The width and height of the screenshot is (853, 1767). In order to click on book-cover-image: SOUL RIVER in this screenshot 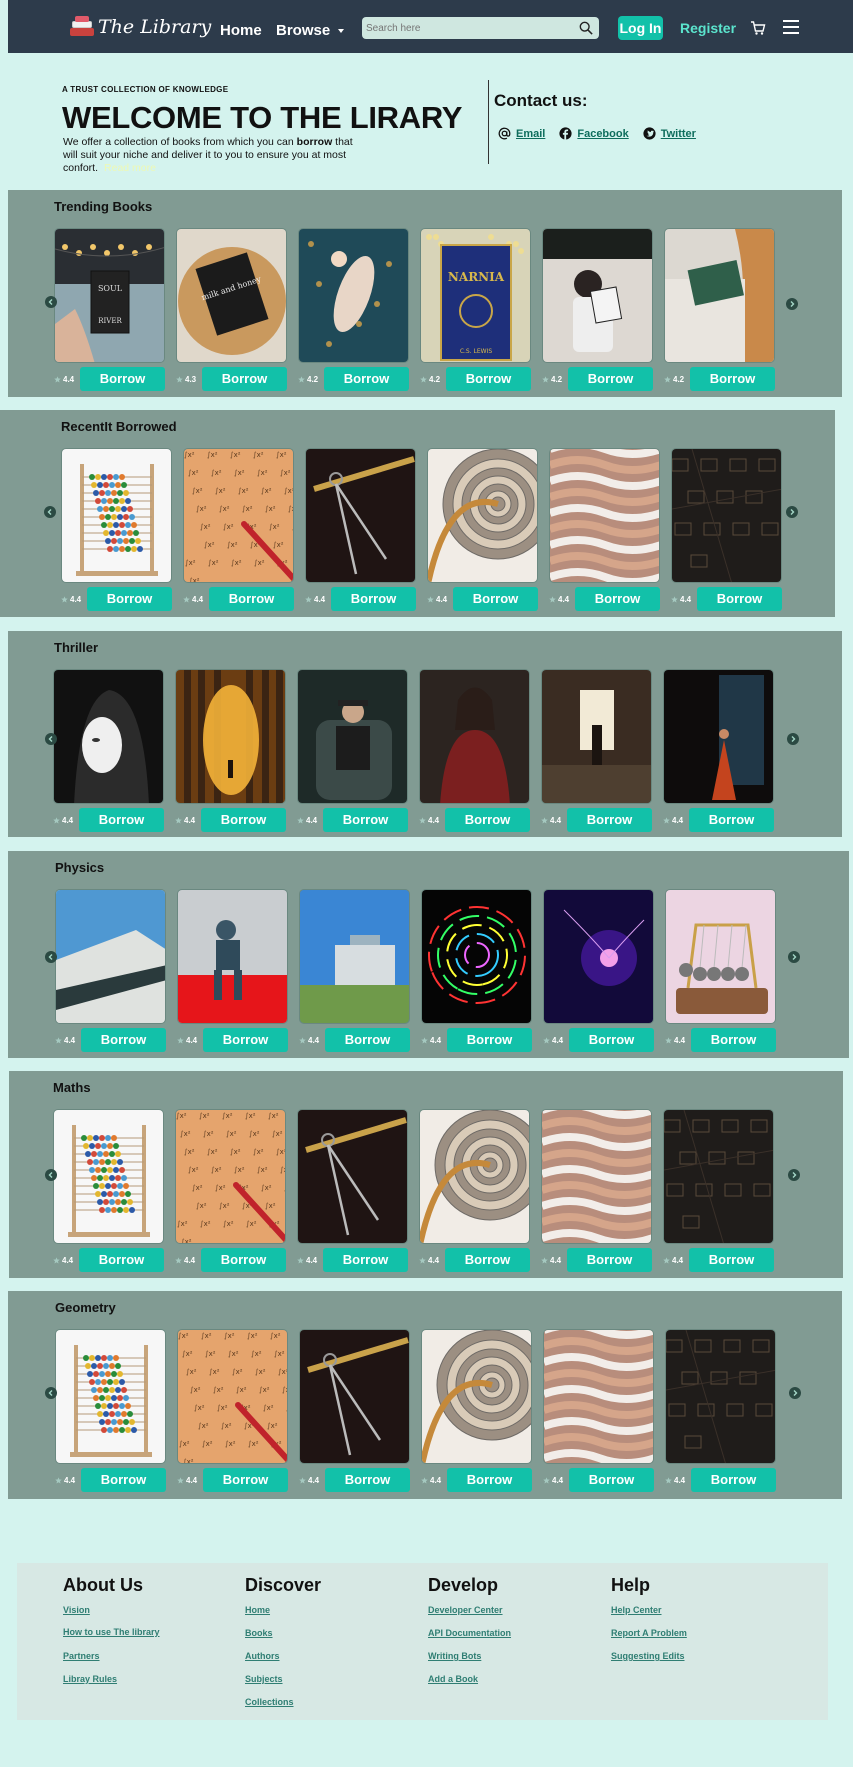, I will do `click(109, 295)`.